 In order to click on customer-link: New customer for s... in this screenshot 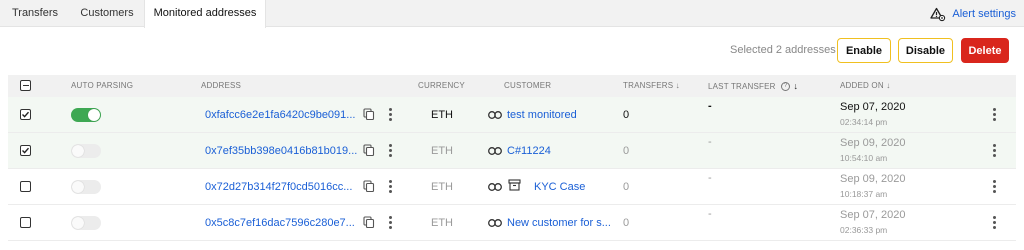, I will do `click(559, 223)`.